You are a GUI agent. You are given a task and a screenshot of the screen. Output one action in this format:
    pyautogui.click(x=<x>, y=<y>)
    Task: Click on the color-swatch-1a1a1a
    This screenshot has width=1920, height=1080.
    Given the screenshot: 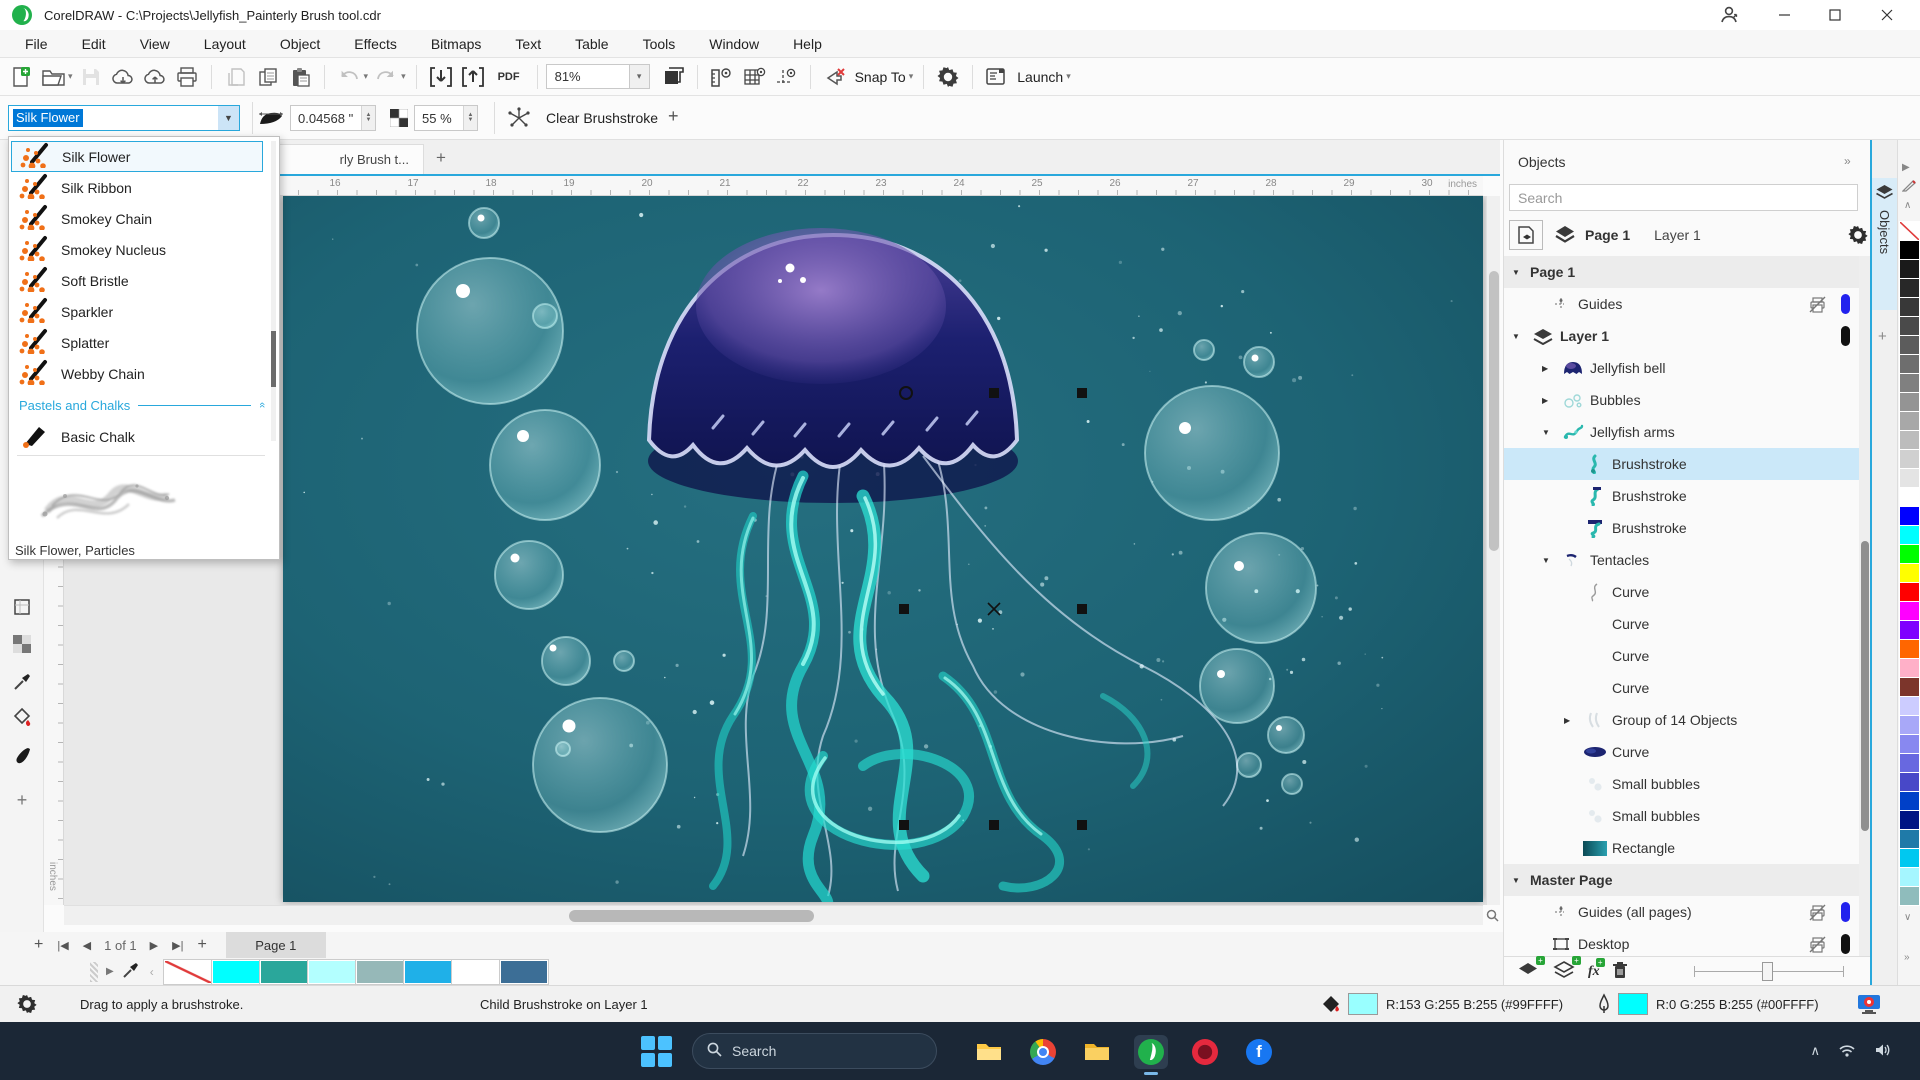 What is the action you would take?
    pyautogui.click(x=1909, y=269)
    